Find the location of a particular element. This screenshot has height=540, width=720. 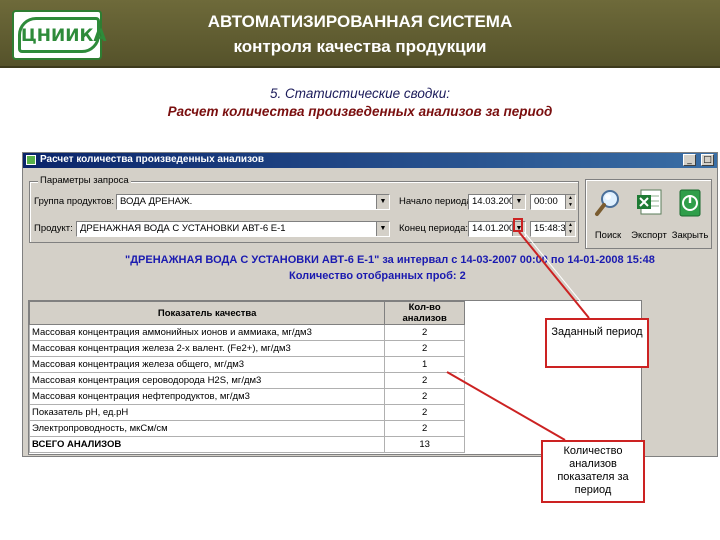

count-cell: 1 is located at coordinates (424, 364).